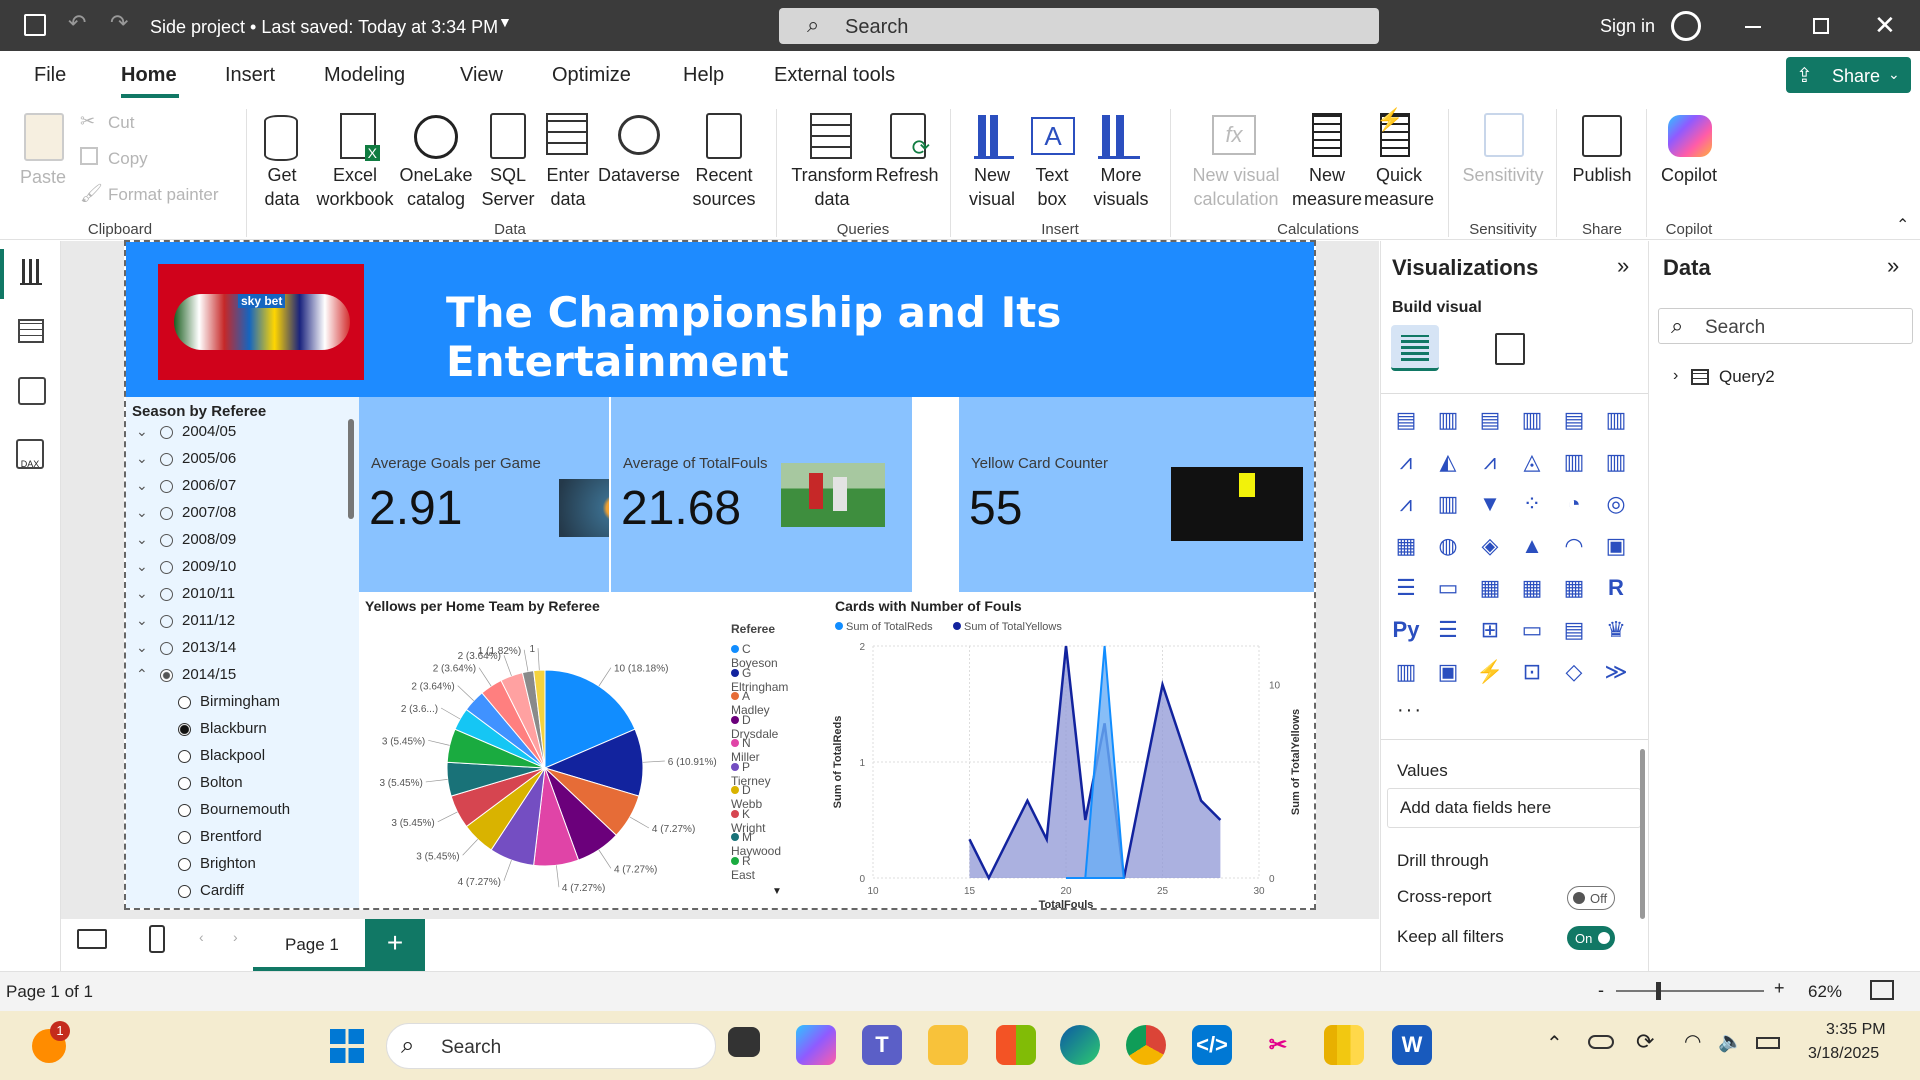 This screenshot has width=1920, height=1080. I want to click on more-visuals-ellipsis: ···, so click(1410, 710).